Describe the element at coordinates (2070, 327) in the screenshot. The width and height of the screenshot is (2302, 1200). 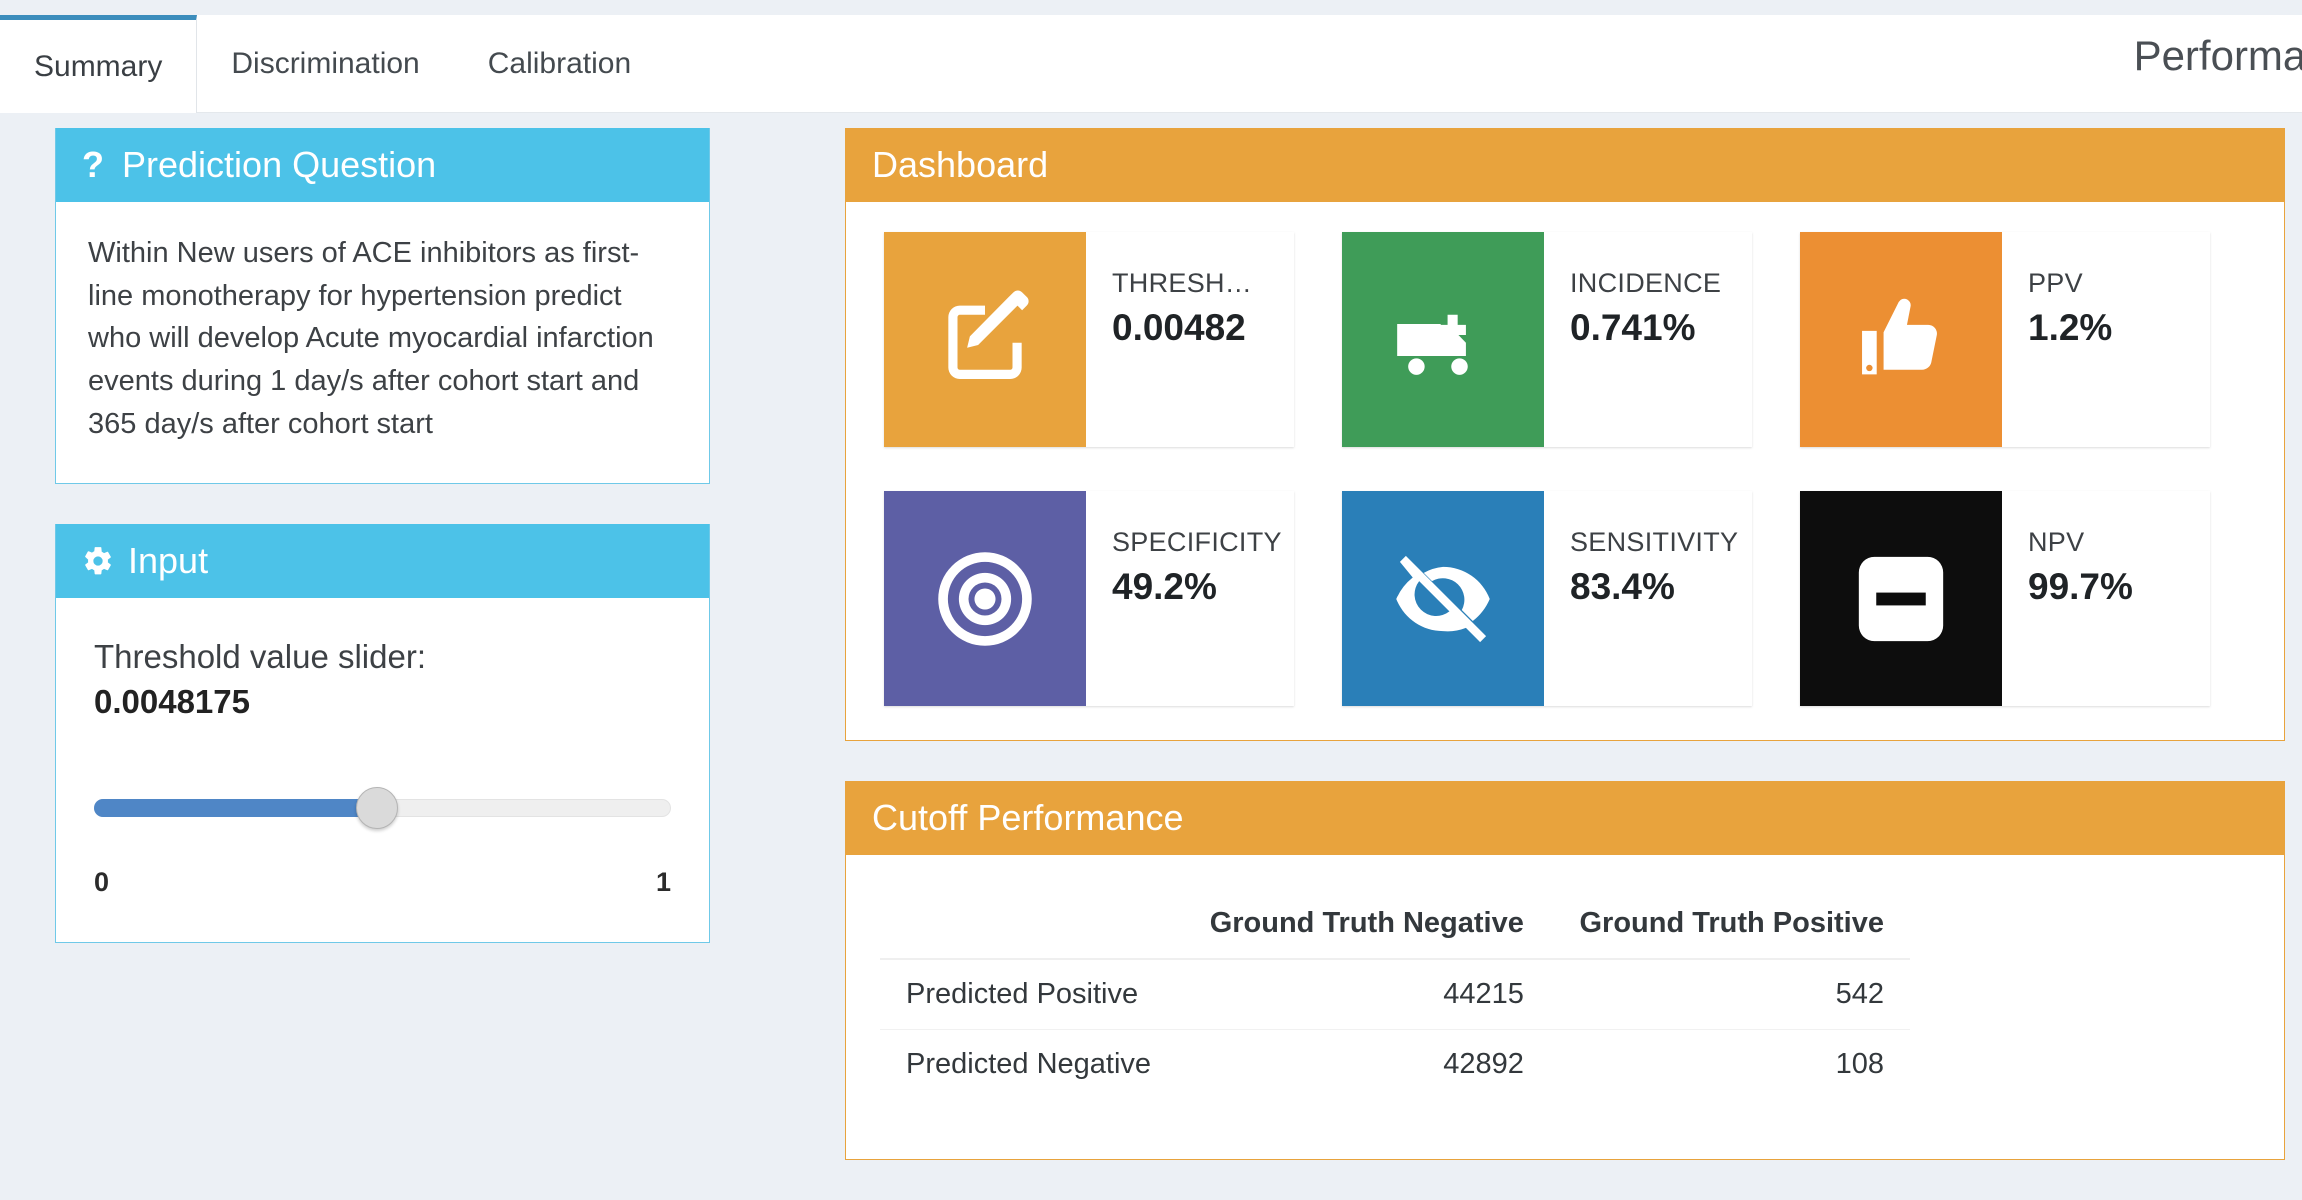
I see `dashboard-tile-value: 1.2%` at that location.